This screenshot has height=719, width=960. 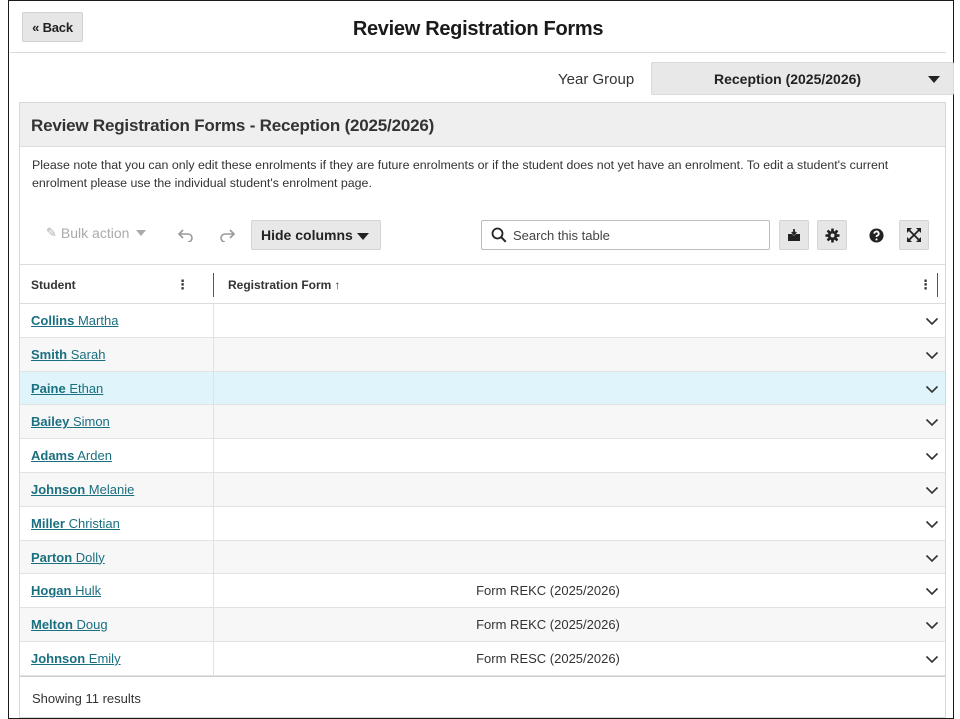 What do you see at coordinates (53, 320) in the screenshot?
I see `student-last-name: Collins` at bounding box center [53, 320].